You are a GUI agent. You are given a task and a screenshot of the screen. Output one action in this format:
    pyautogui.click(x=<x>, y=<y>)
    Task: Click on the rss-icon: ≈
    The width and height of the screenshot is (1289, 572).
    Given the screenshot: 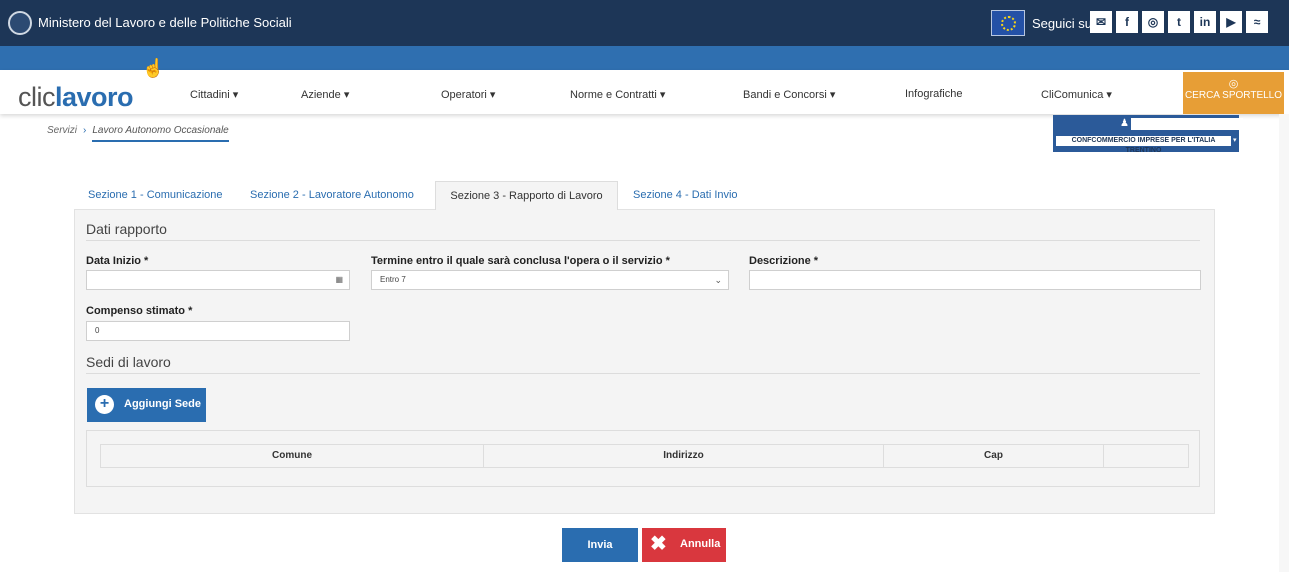 What is the action you would take?
    pyautogui.click(x=1257, y=22)
    